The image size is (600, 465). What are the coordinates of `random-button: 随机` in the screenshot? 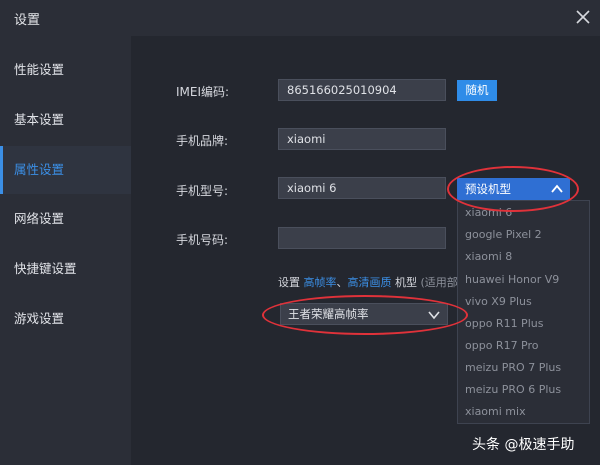 It's located at (477, 90).